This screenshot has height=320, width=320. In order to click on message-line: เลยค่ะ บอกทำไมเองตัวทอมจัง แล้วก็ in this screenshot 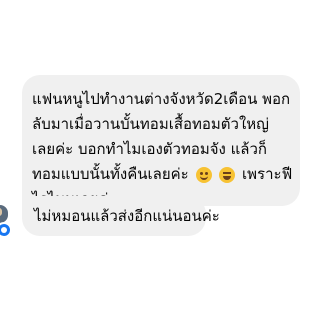, I will do `click(149, 149)`.